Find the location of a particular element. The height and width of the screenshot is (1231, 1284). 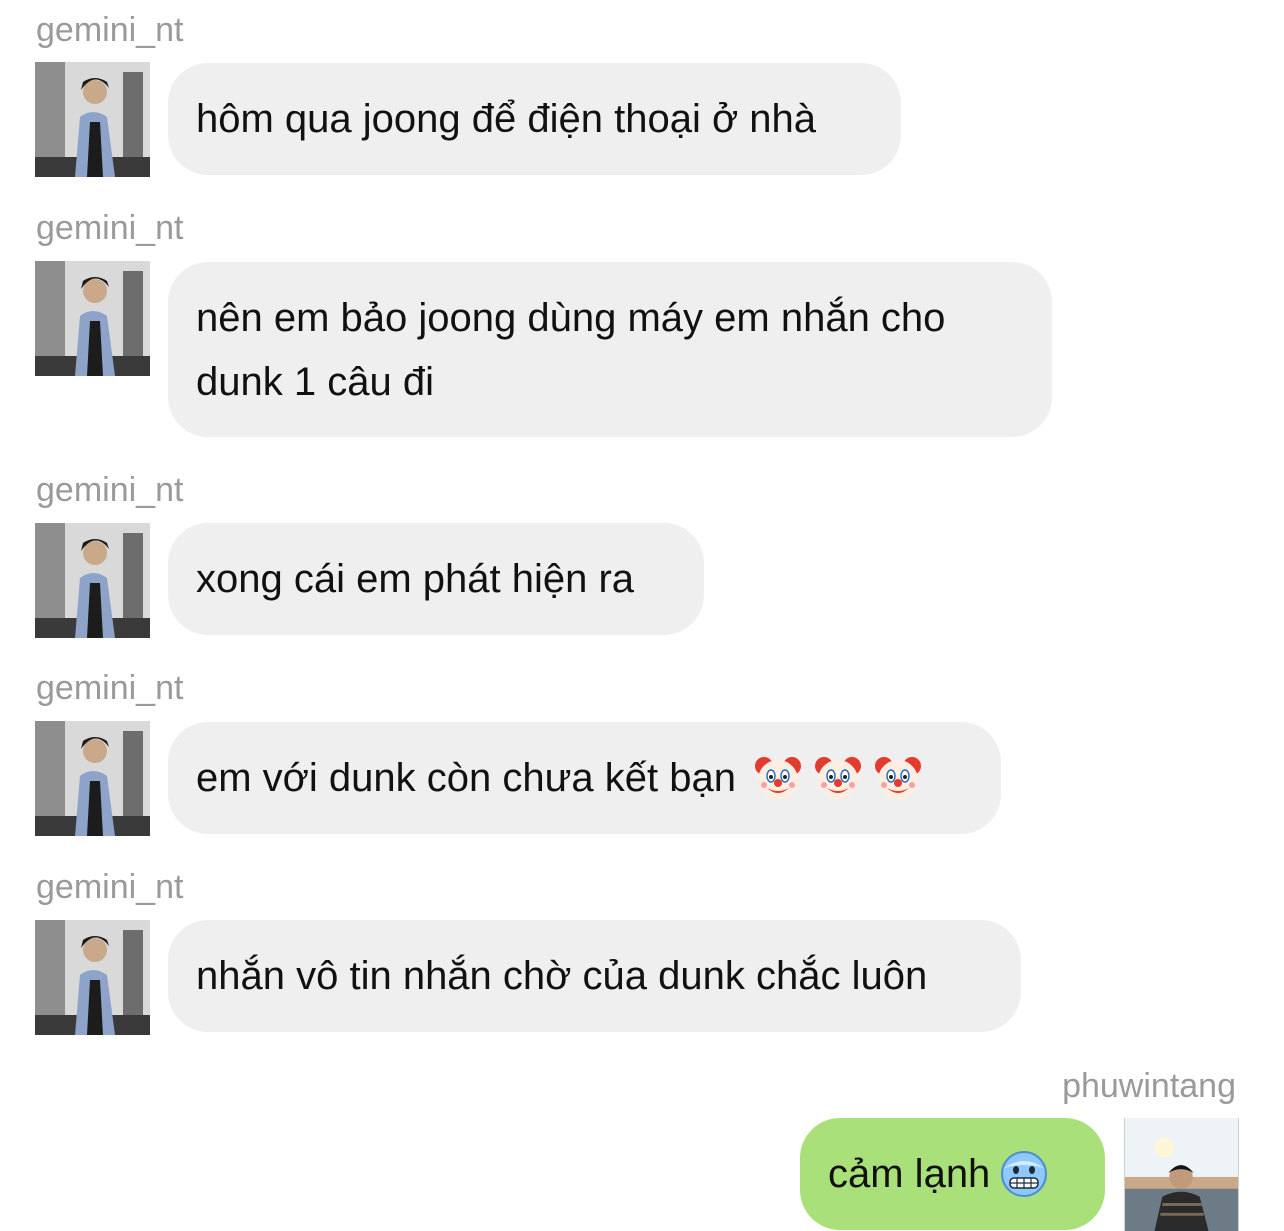

sender-username: phuwintang is located at coordinates (1149, 1086).